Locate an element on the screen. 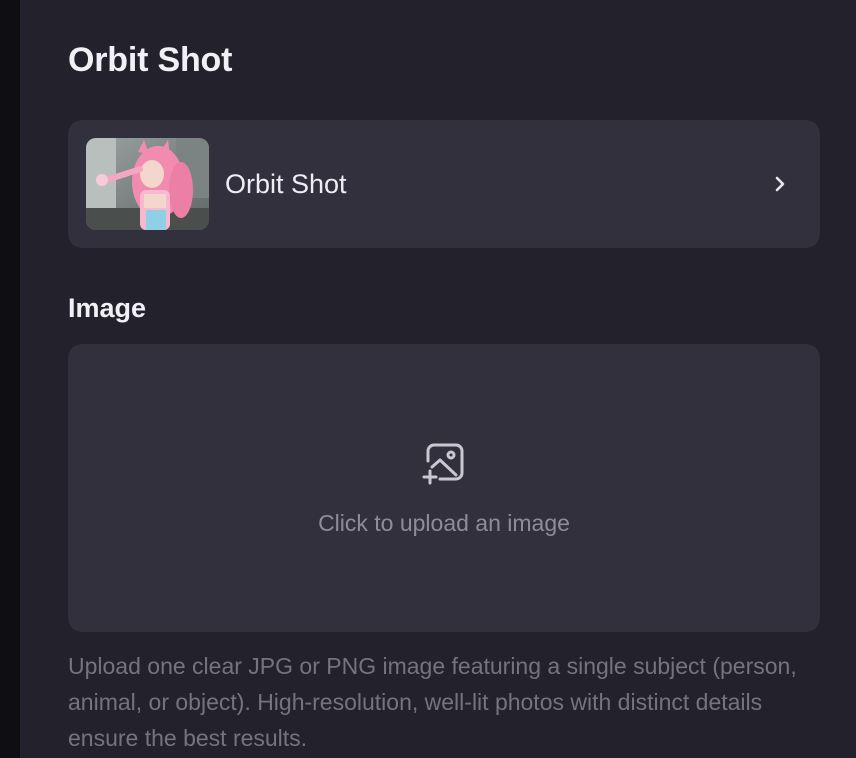 The image size is (856, 758). page-title: Orbit Shot is located at coordinates (150, 60).